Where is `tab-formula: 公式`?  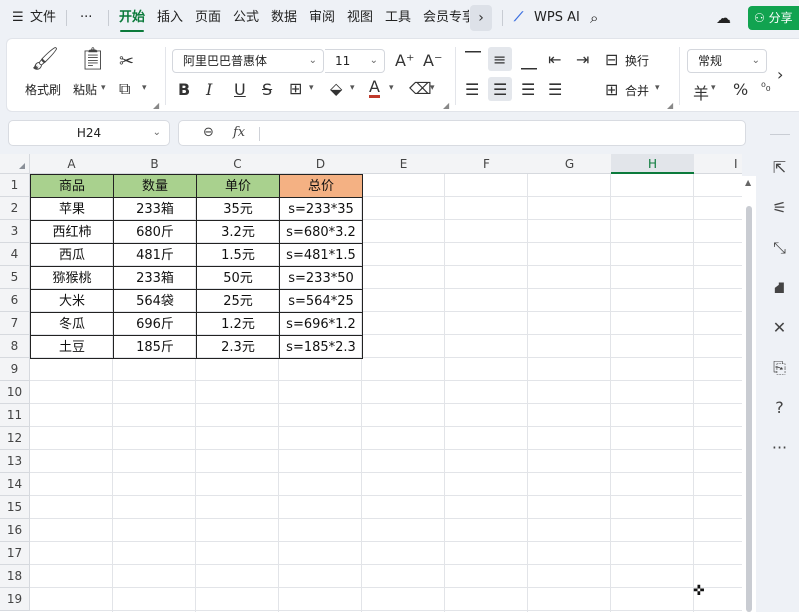 tab-formula: 公式 is located at coordinates (246, 18).